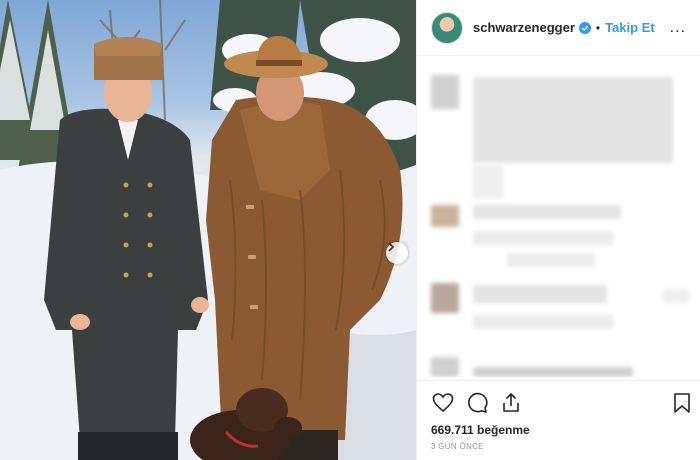  I want to click on username-link: schwarzenegger, so click(524, 27).